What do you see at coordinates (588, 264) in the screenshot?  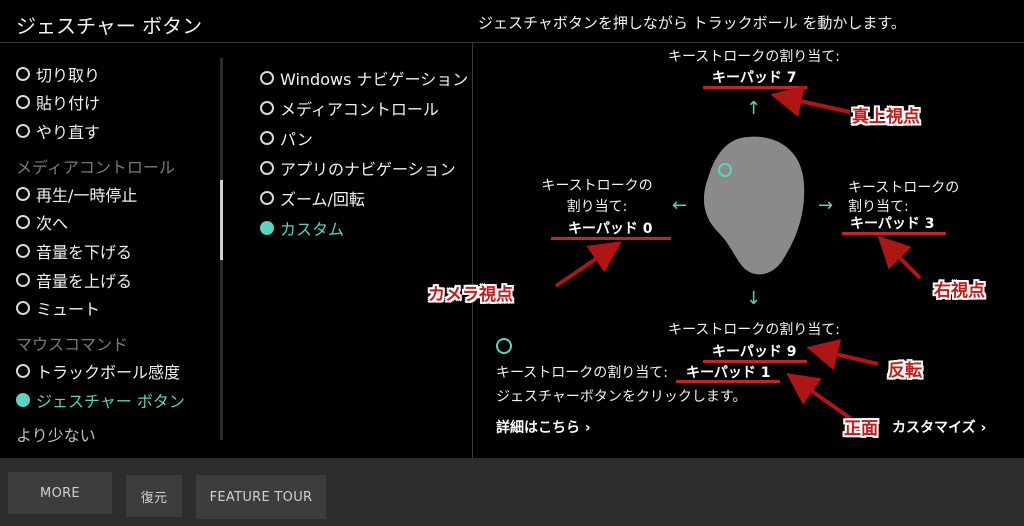 I see `arrow-to-left-value` at bounding box center [588, 264].